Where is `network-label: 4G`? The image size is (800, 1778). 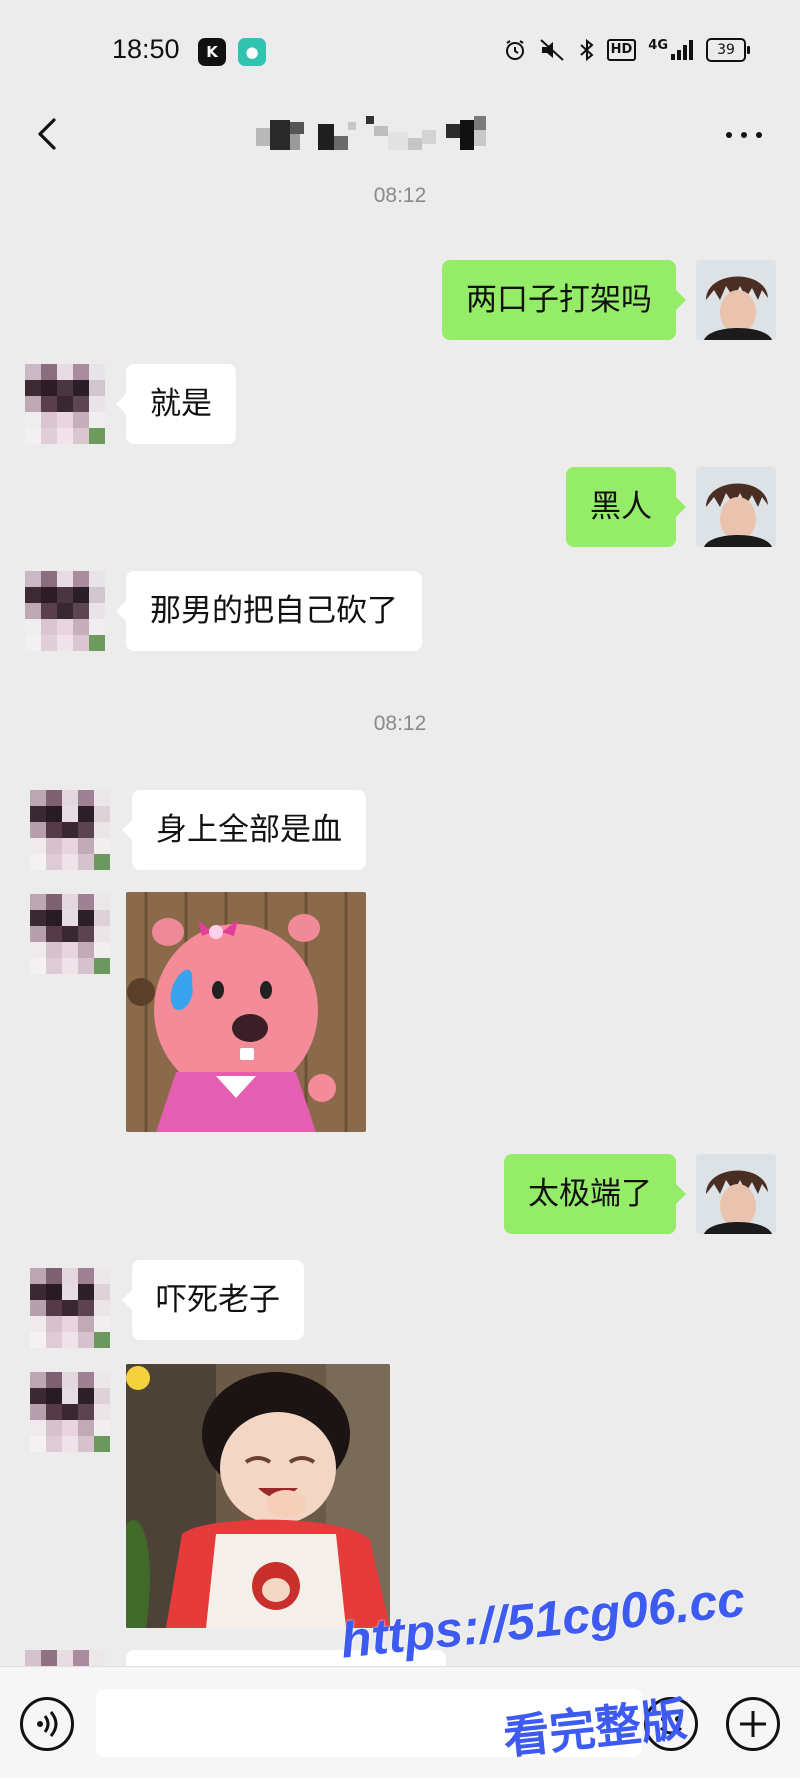
network-label: 4G is located at coordinates (658, 45).